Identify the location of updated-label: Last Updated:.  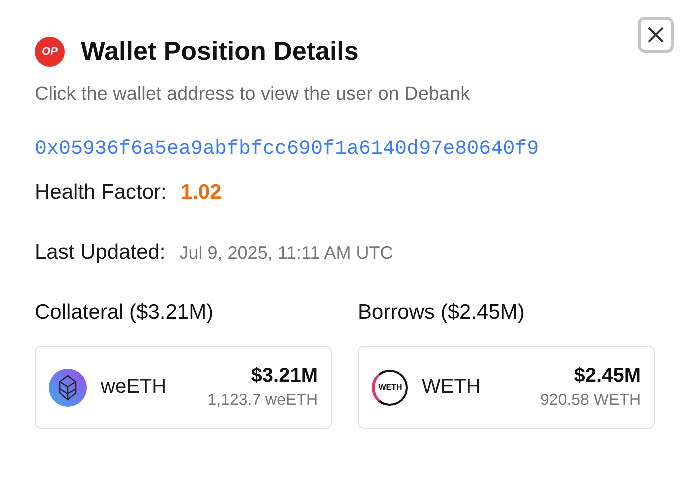
(100, 253).